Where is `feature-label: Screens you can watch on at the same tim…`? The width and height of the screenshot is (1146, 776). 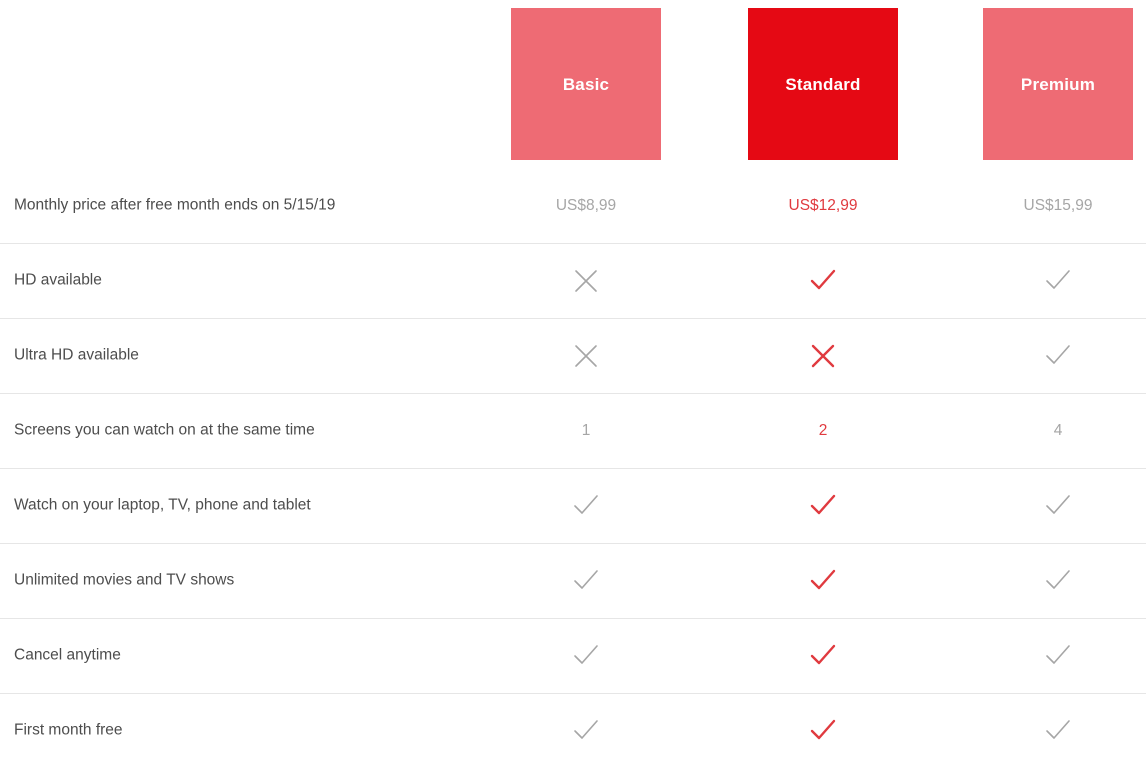 feature-label: Screens you can watch on at the same tim… is located at coordinates (164, 430).